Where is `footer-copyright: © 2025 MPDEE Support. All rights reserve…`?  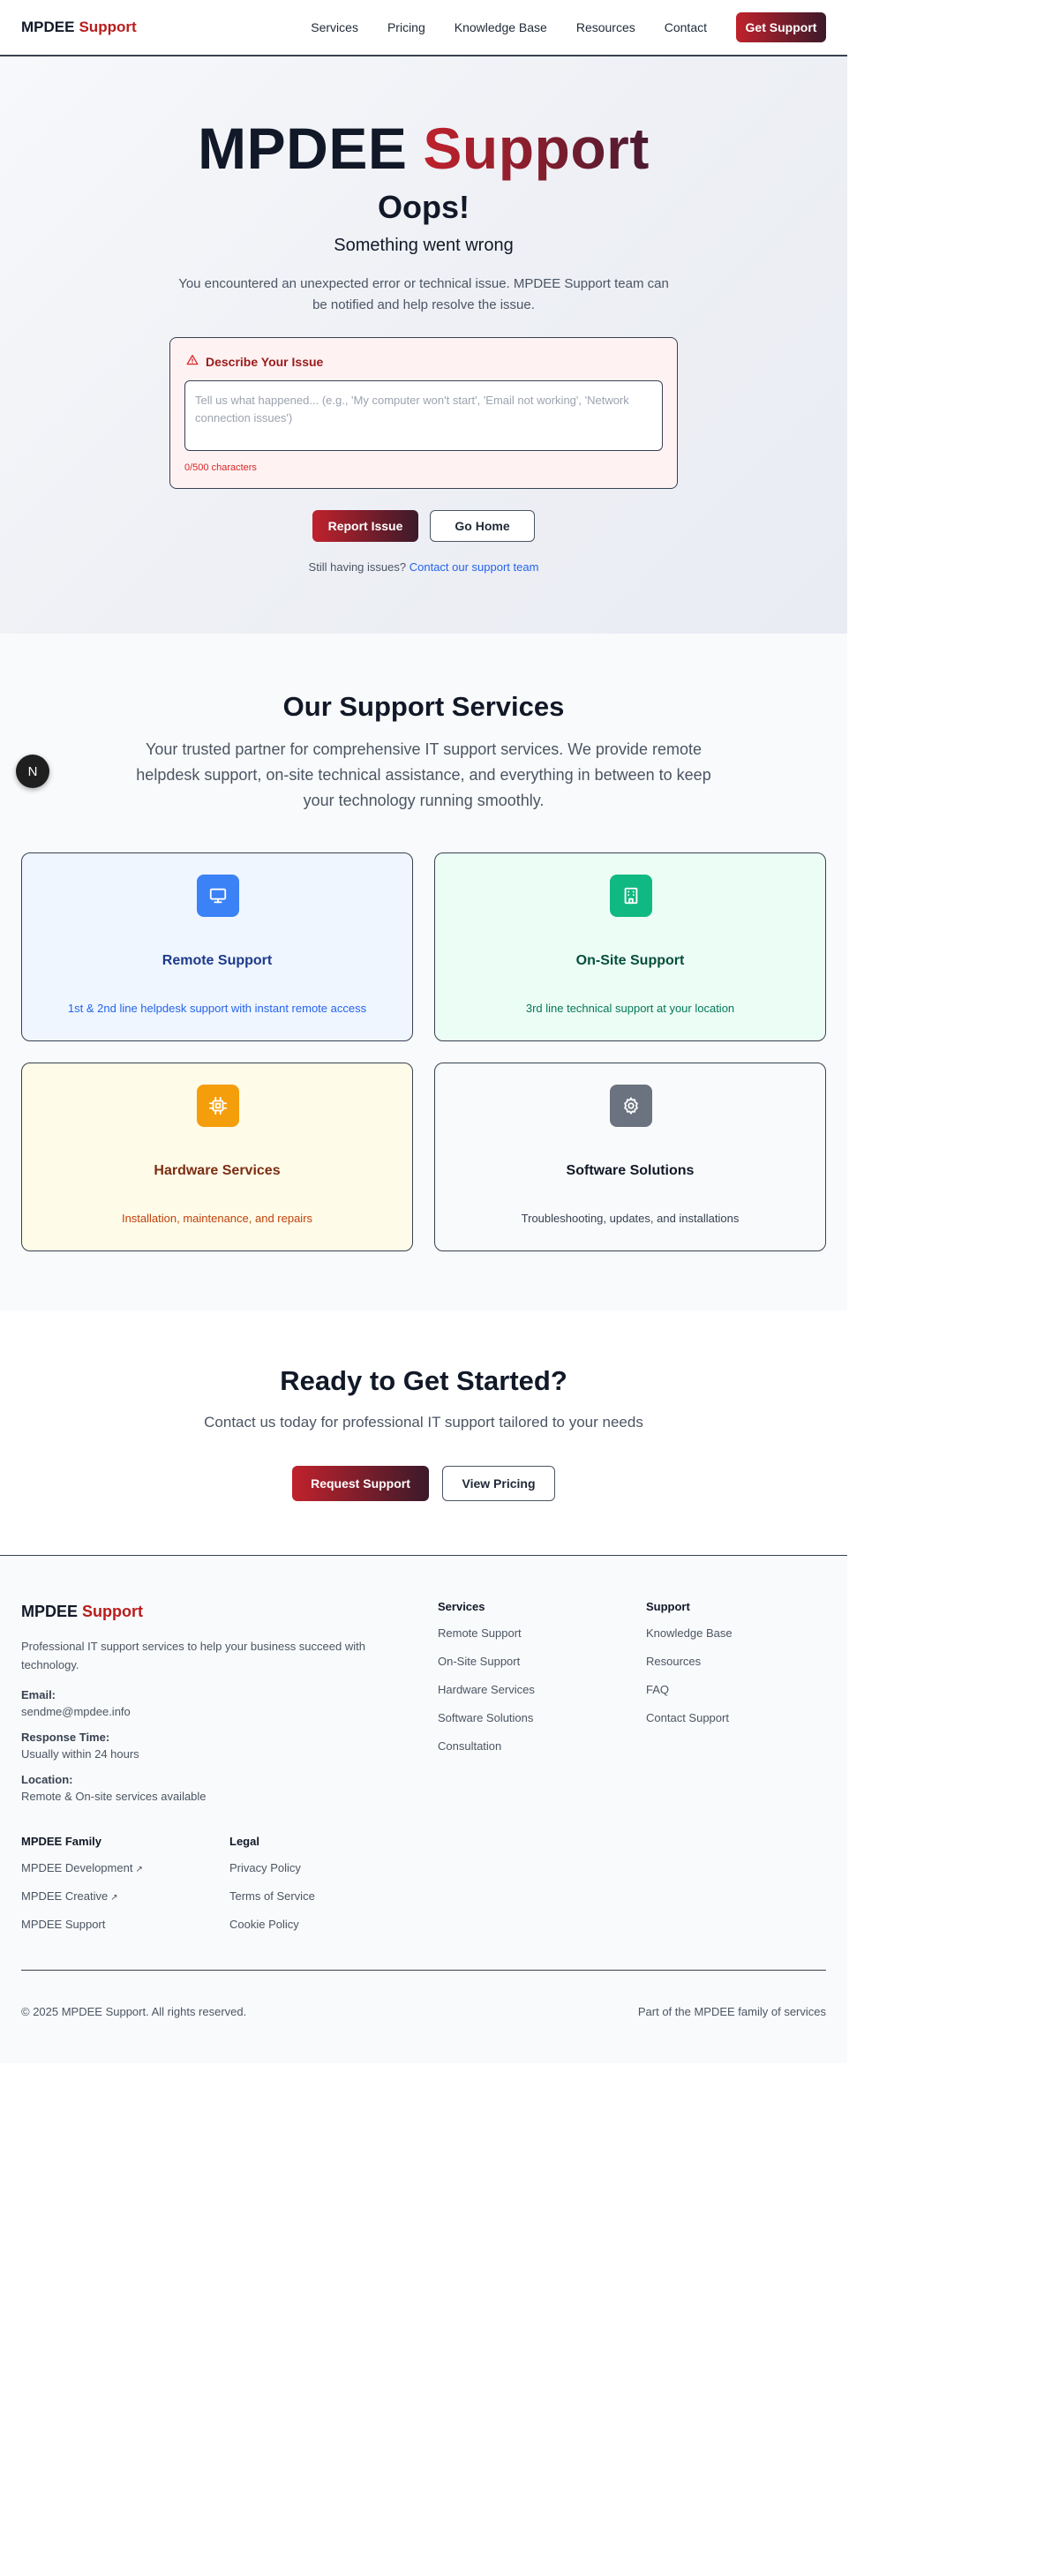 footer-copyright: © 2025 MPDEE Support. All rights reserve… is located at coordinates (134, 2011).